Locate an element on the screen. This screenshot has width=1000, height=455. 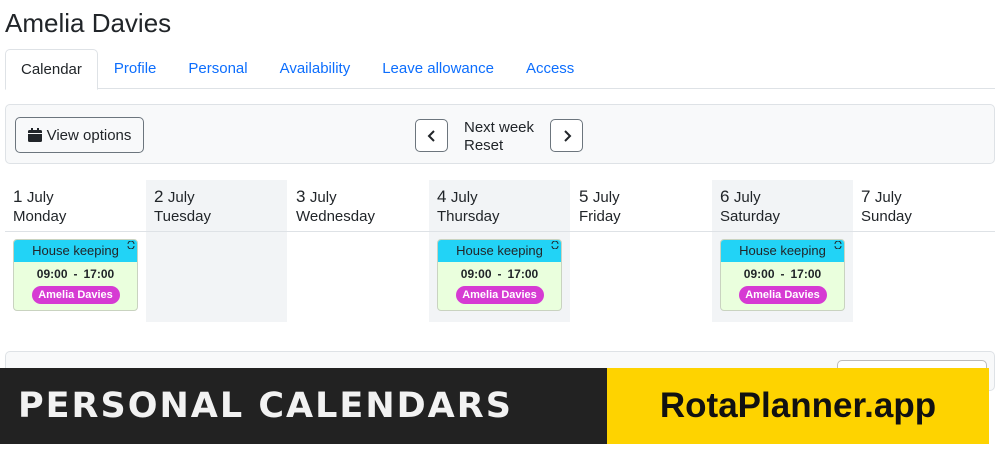
day-column-tuesday: 2 July Tuesday is located at coordinates (216, 251).